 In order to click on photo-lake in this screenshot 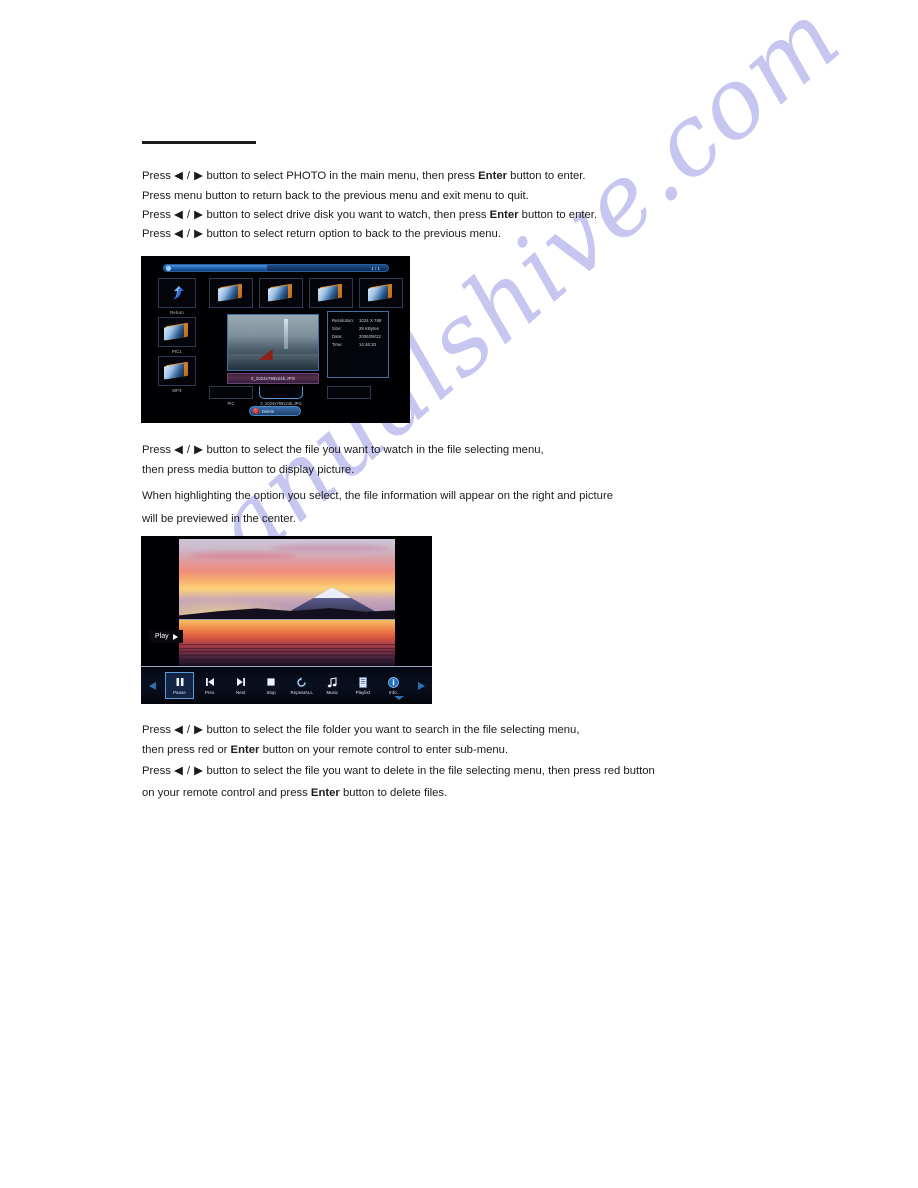, I will do `click(287, 643)`.